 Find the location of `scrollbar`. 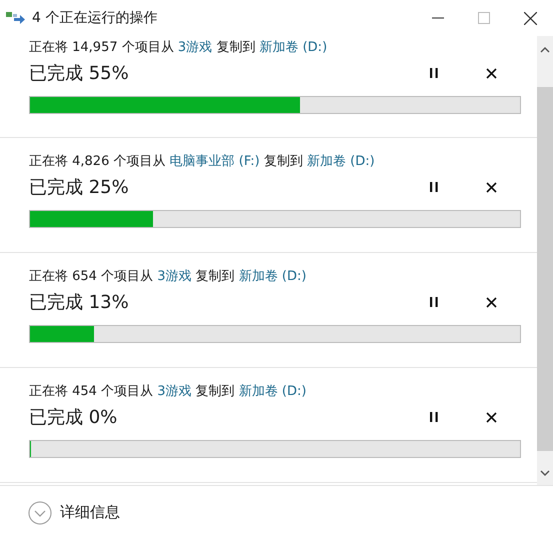

scrollbar is located at coordinates (545, 260).